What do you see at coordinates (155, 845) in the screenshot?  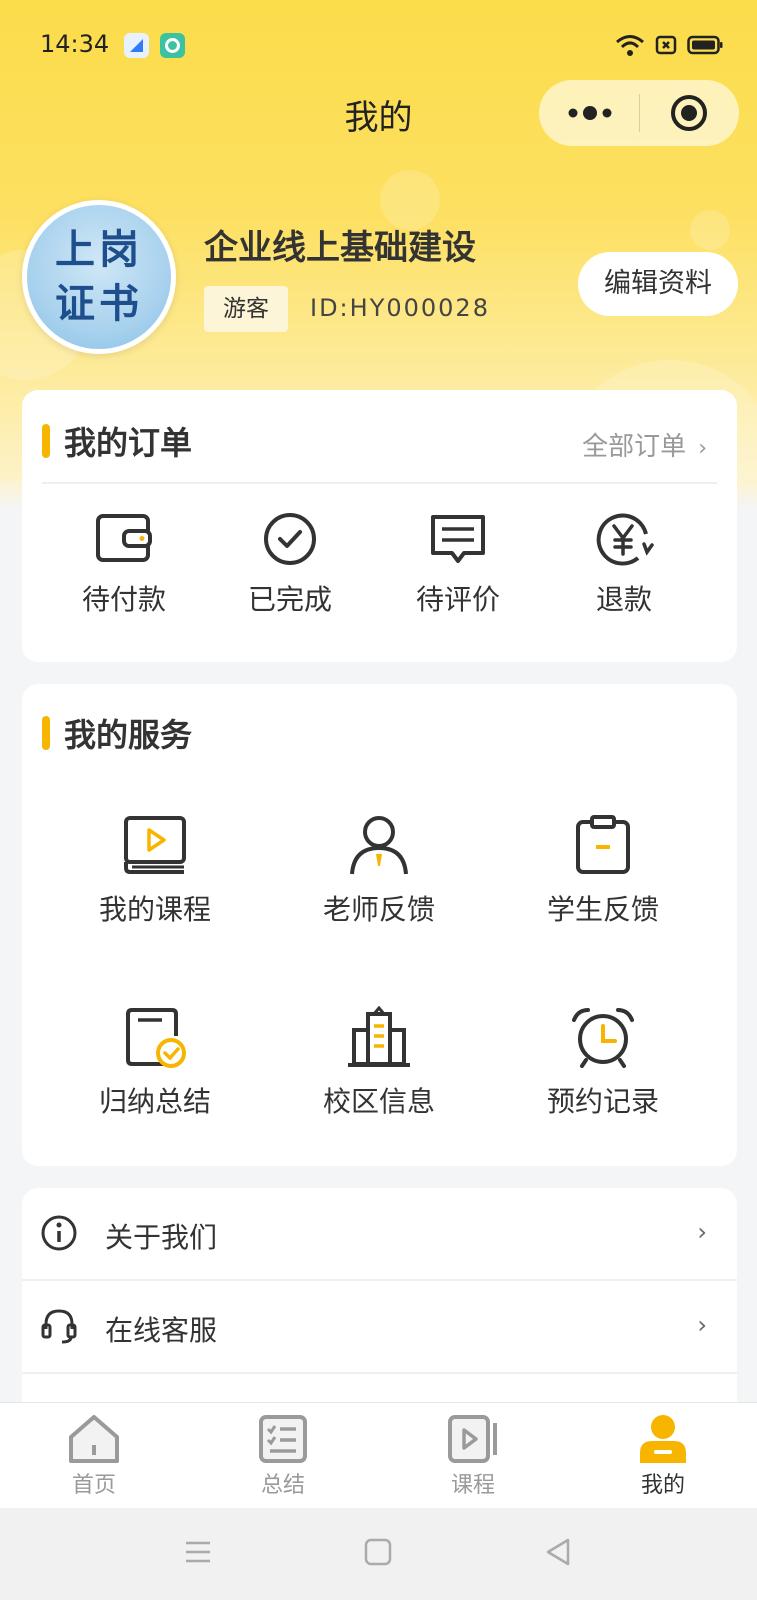 I see `course-video-icon` at bounding box center [155, 845].